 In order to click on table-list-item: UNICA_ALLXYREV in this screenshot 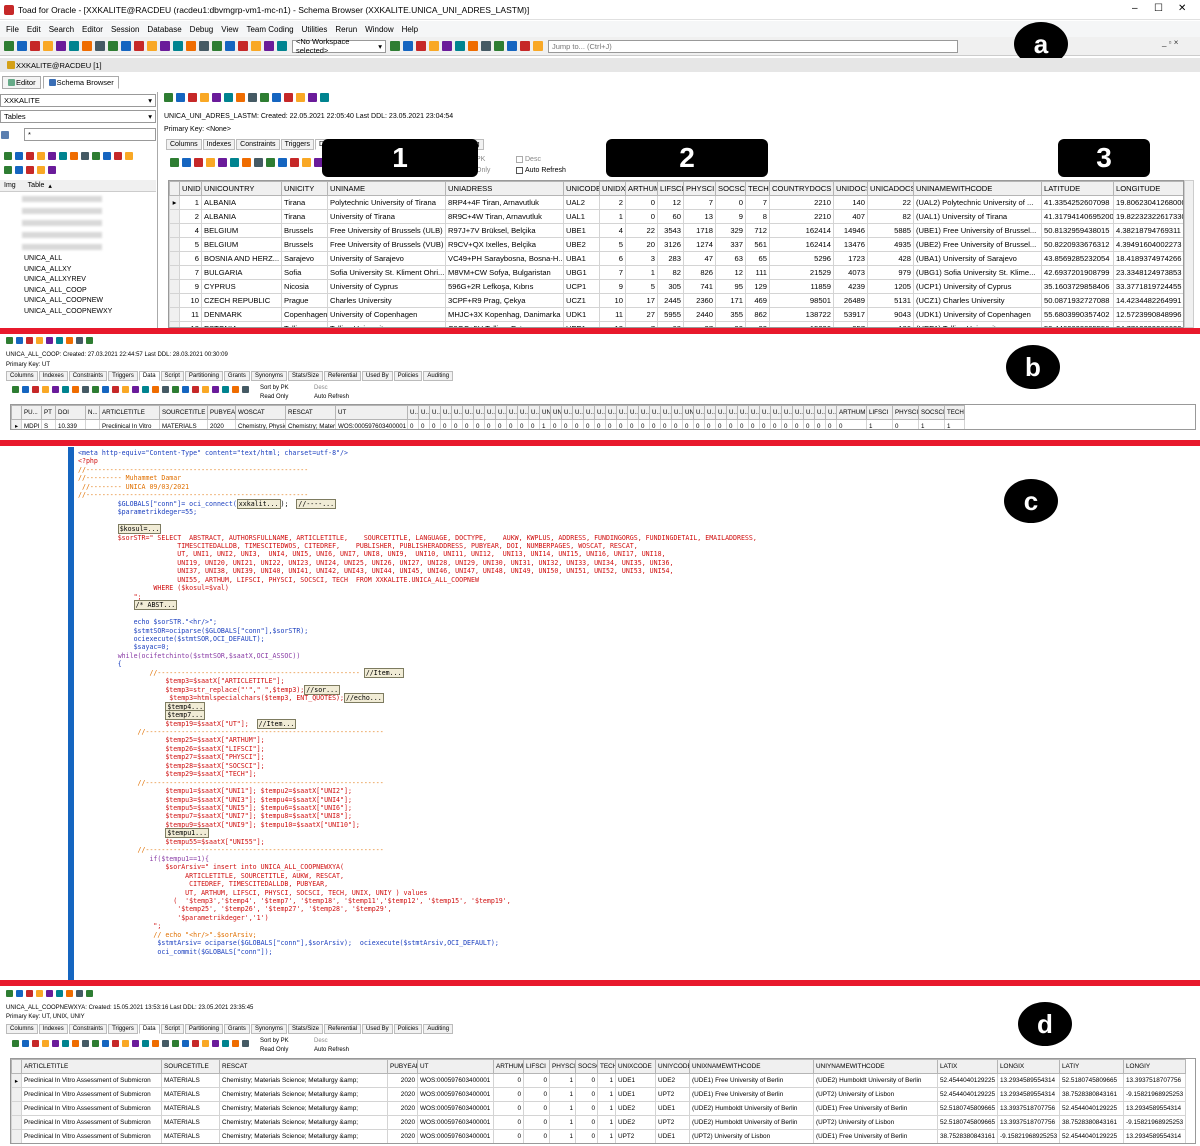, I will do `click(68, 280)`.